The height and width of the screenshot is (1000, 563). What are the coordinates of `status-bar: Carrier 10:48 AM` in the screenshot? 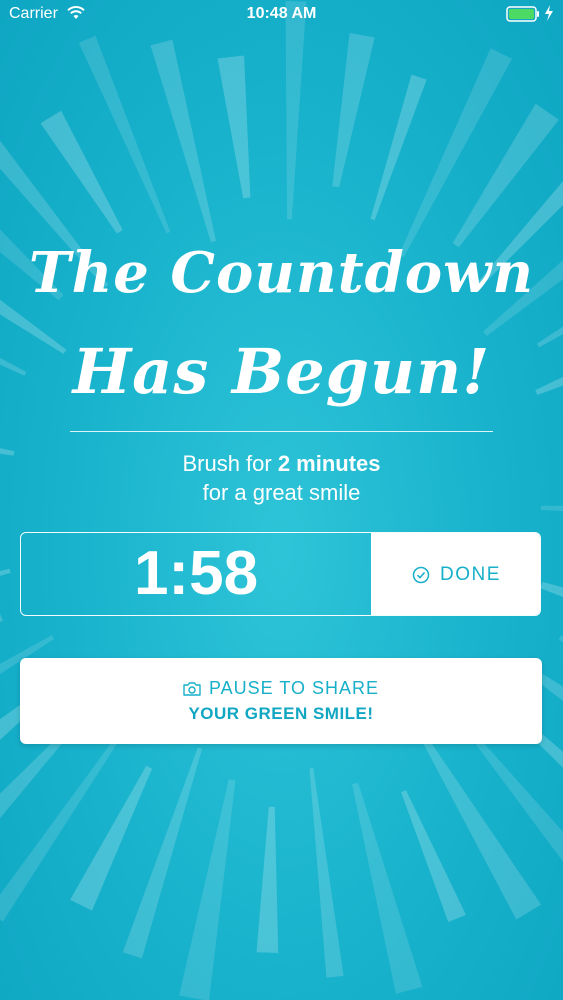 It's located at (281, 15).